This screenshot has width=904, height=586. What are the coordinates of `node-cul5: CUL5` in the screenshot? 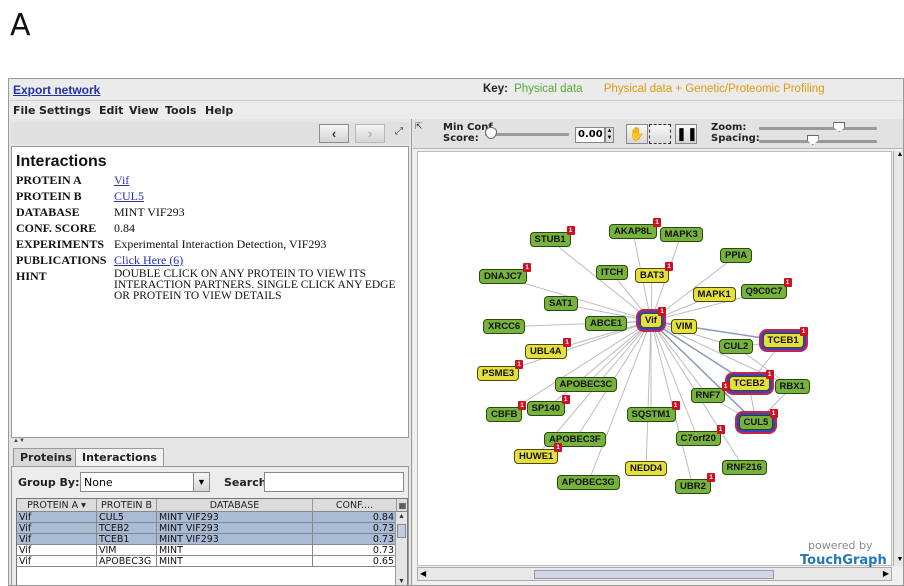 It's located at (756, 422).